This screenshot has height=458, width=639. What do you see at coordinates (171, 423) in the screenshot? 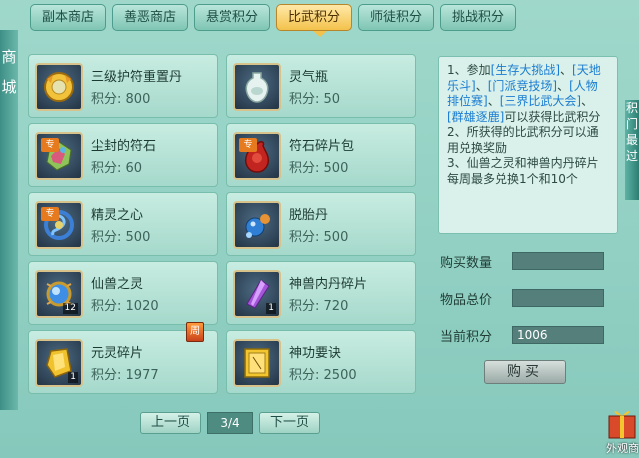
I see `prev-page-button: 上一页` at bounding box center [171, 423].